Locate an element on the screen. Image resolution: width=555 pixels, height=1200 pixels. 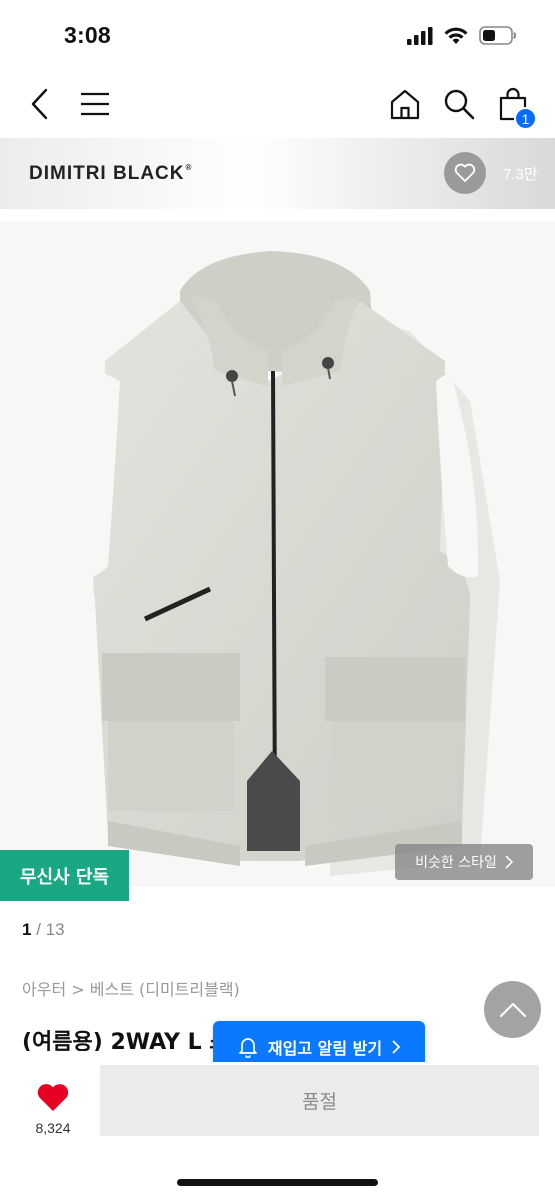
brand-like-button is located at coordinates (465, 173).